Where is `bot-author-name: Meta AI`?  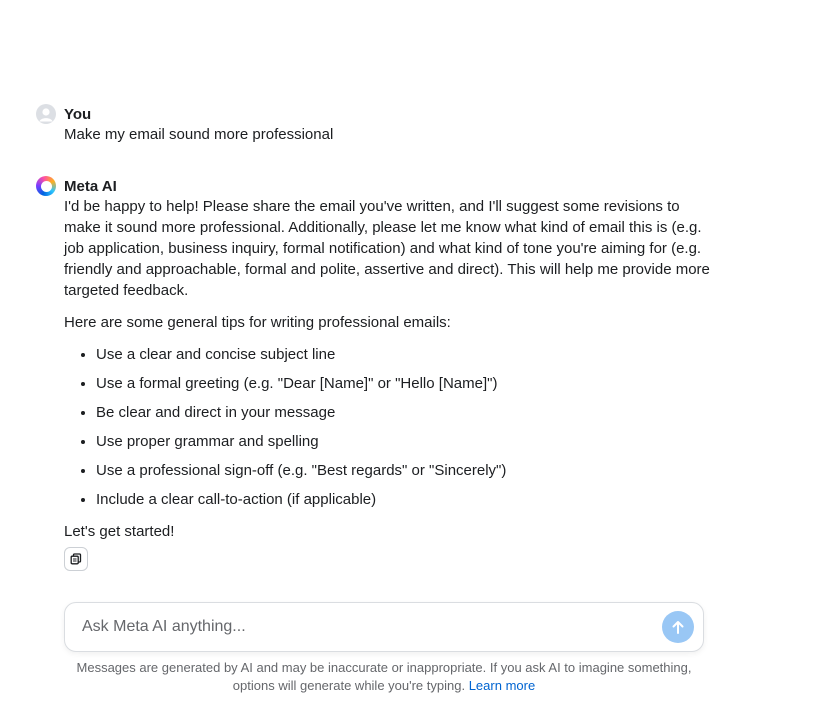
bot-author-name: Meta AI is located at coordinates (90, 186).